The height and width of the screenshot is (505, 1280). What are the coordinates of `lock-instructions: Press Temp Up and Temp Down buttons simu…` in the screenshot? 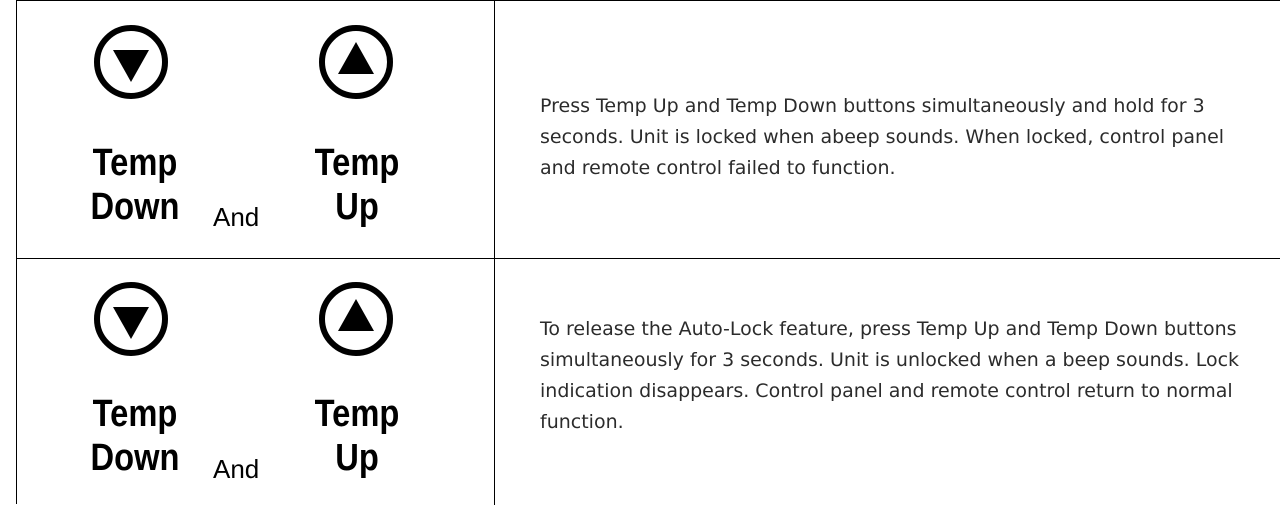 It's located at (882, 137).